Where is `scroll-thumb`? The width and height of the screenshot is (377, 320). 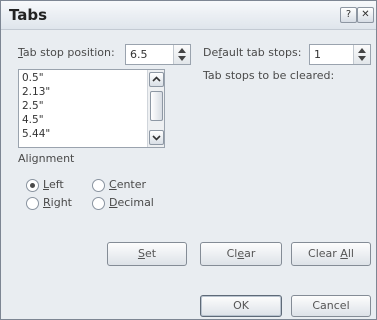 scroll-thumb is located at coordinates (156, 106).